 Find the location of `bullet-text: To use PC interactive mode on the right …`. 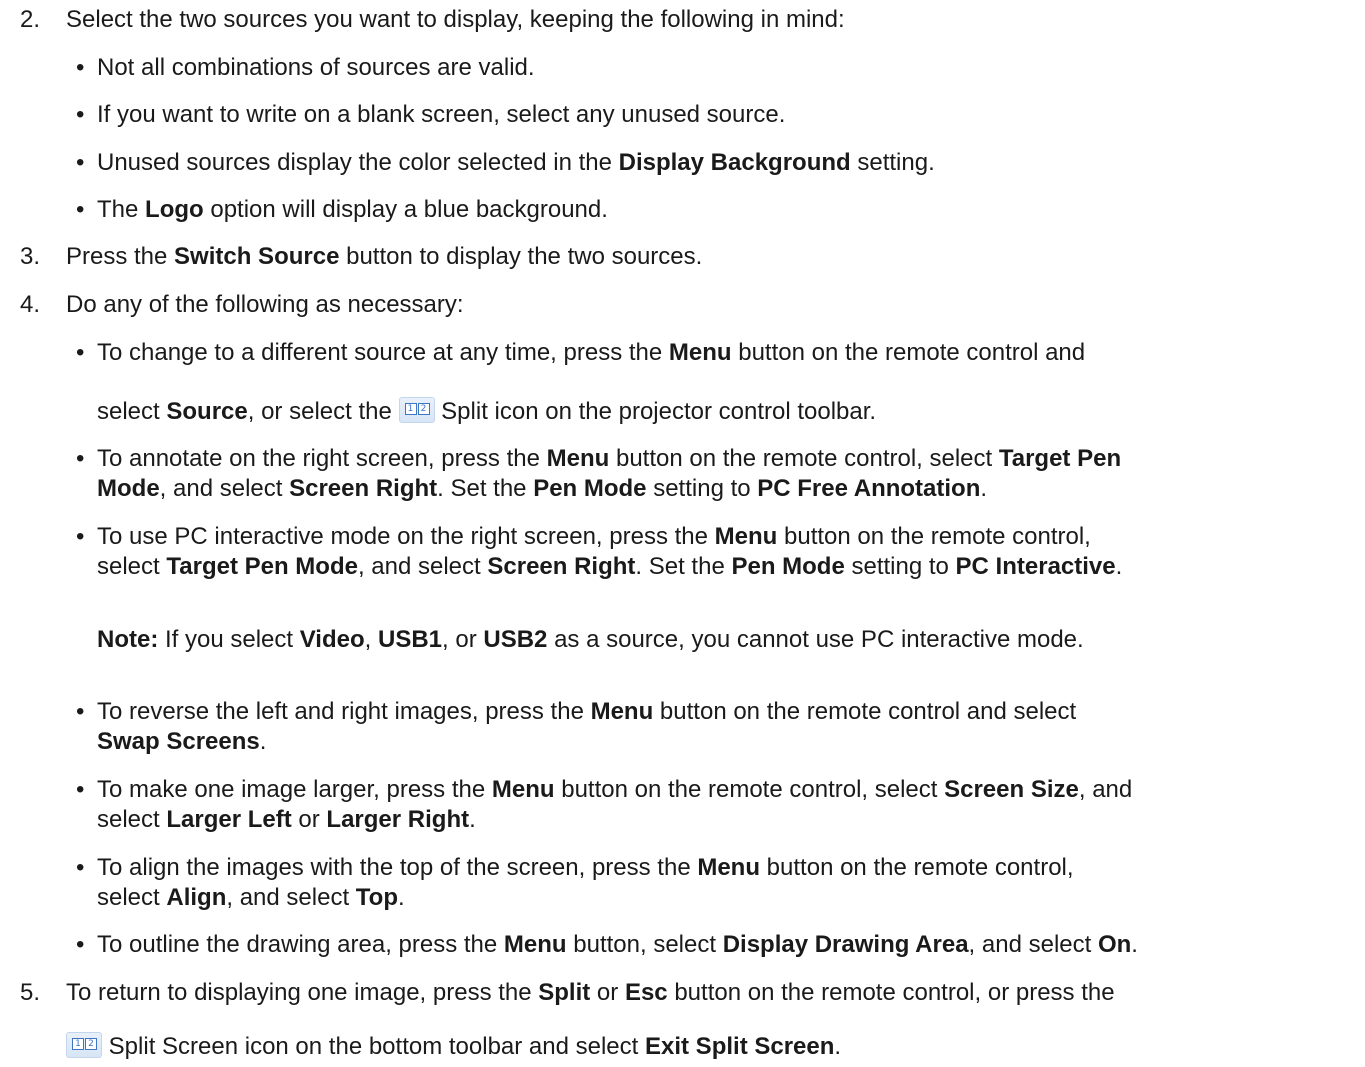

bullet-text: To use PC interactive mode on the right … is located at coordinates (594, 536).